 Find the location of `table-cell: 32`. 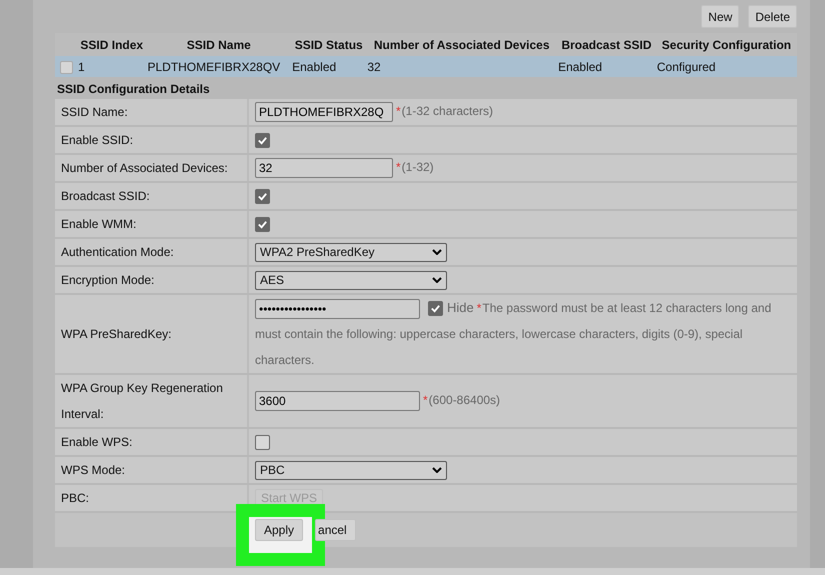

table-cell: 32 is located at coordinates (462, 66).